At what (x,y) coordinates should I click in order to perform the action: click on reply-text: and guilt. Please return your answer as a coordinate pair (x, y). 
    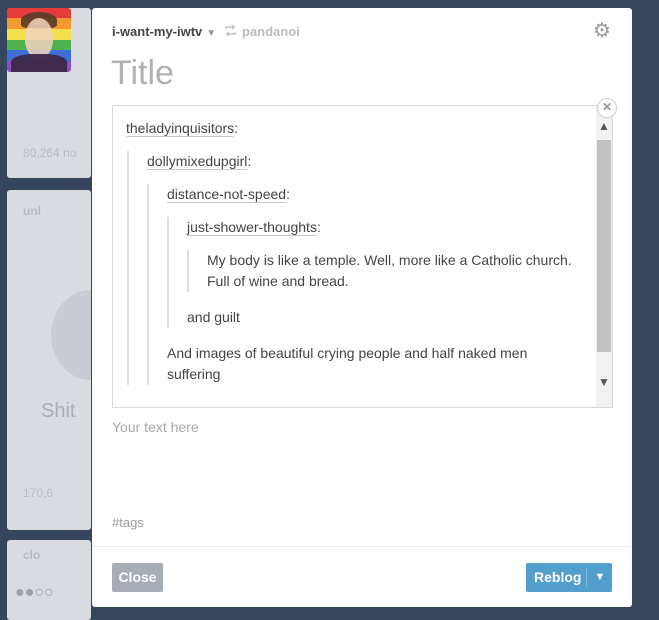
    Looking at the image, I should click on (213, 317).